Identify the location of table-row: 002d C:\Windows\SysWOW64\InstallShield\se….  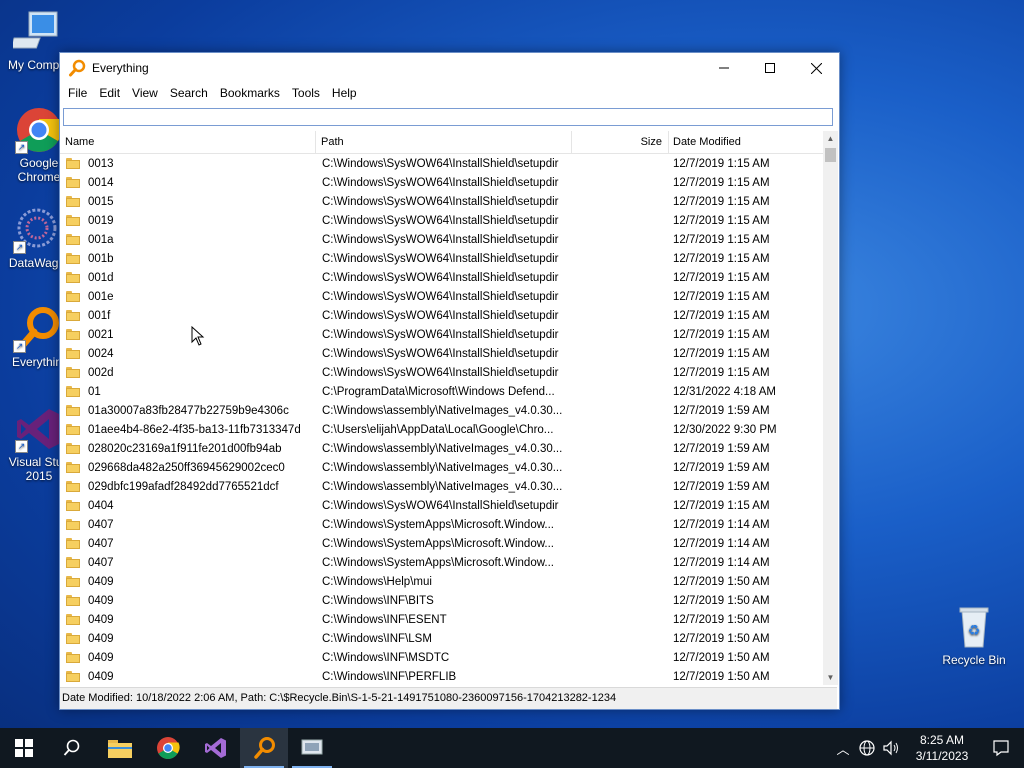
(441, 372).